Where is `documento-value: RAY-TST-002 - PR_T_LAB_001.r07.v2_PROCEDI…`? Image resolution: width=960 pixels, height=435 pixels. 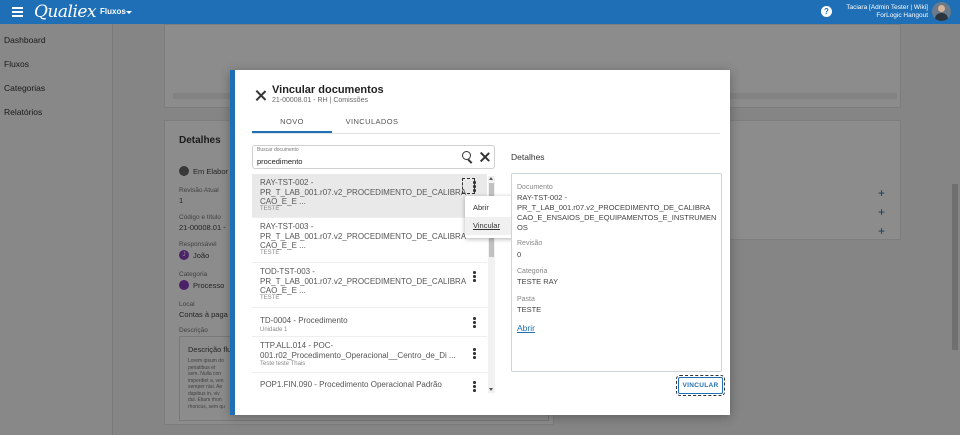
documento-value: RAY-TST-002 - PR_T_LAB_001.r07.v2_PROCEDI… is located at coordinates (617, 212).